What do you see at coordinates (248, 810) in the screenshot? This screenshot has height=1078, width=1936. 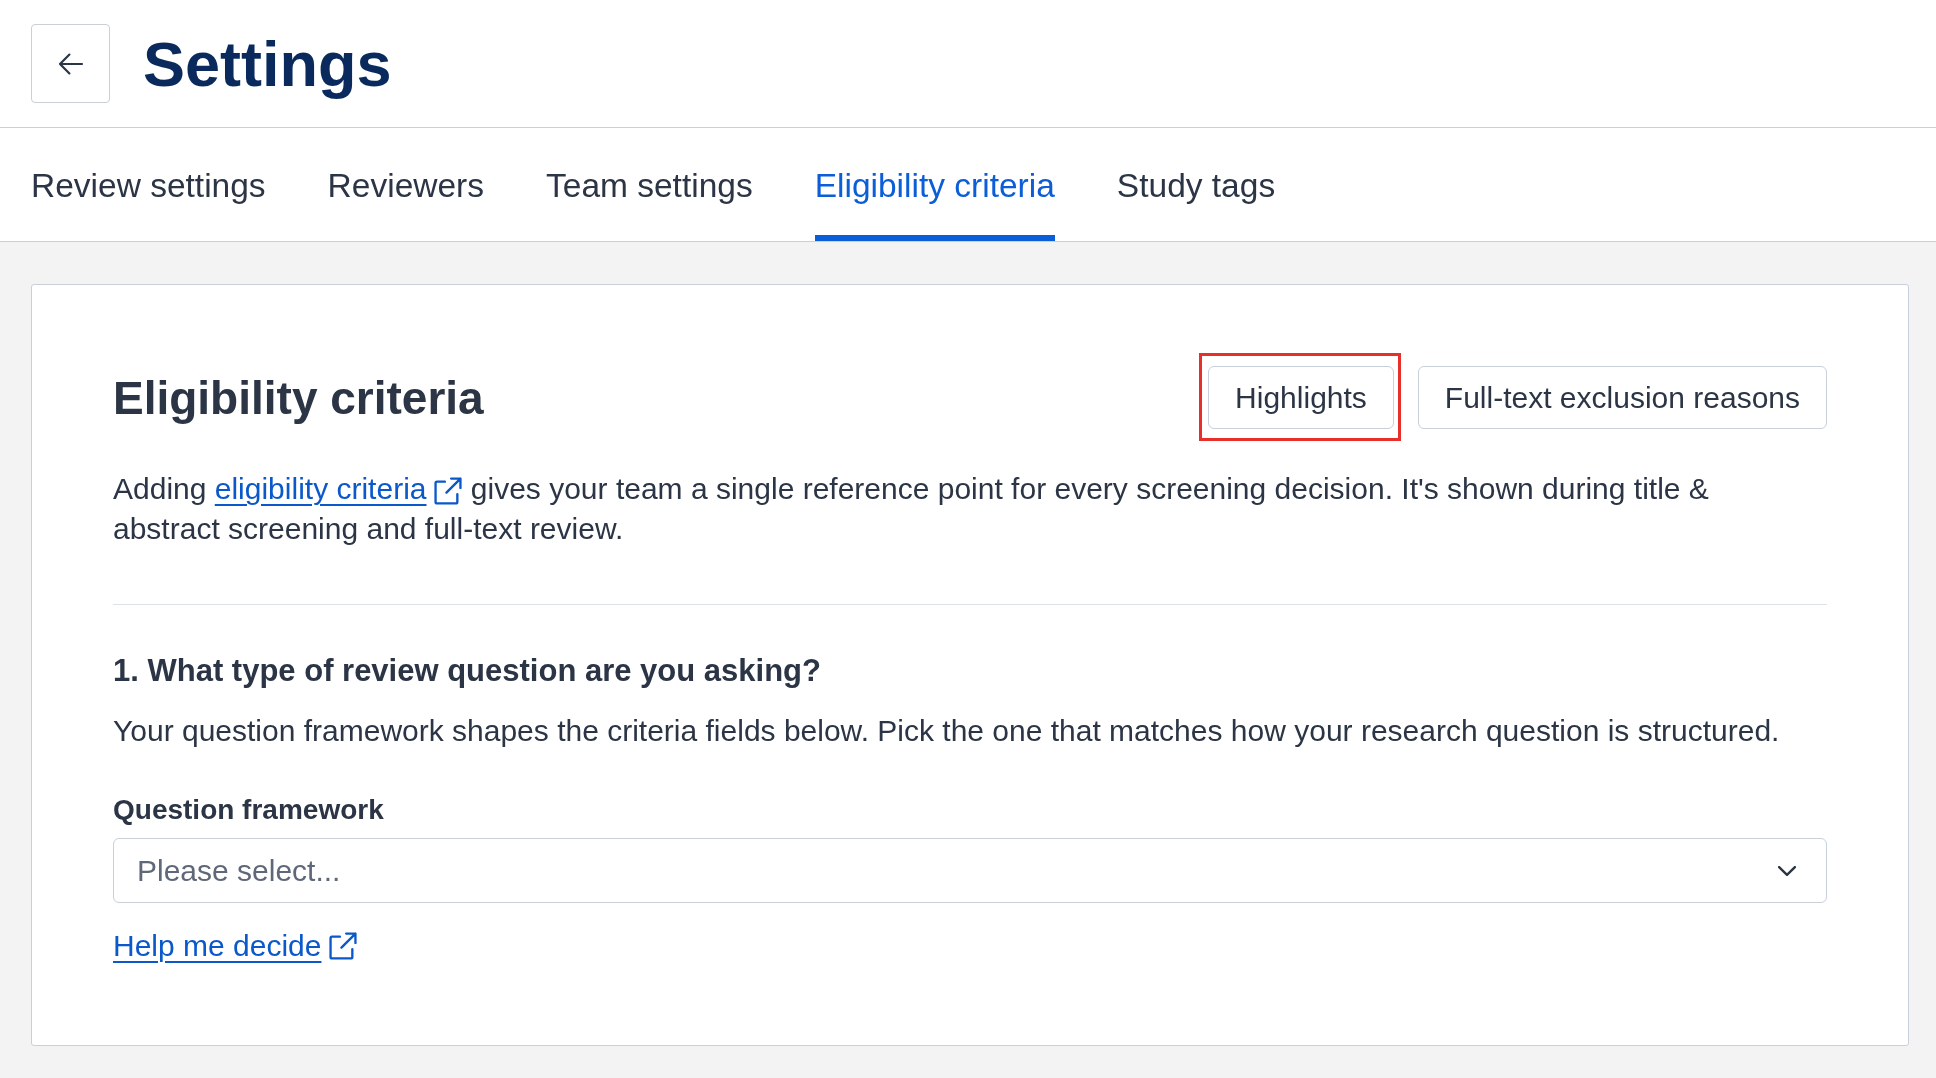 I see `field-label: Question framework` at bounding box center [248, 810].